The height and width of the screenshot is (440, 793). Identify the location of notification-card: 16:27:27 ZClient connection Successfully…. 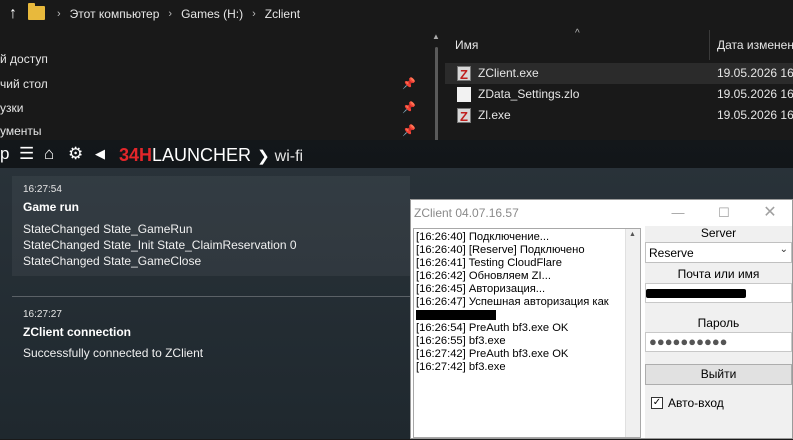
(211, 332).